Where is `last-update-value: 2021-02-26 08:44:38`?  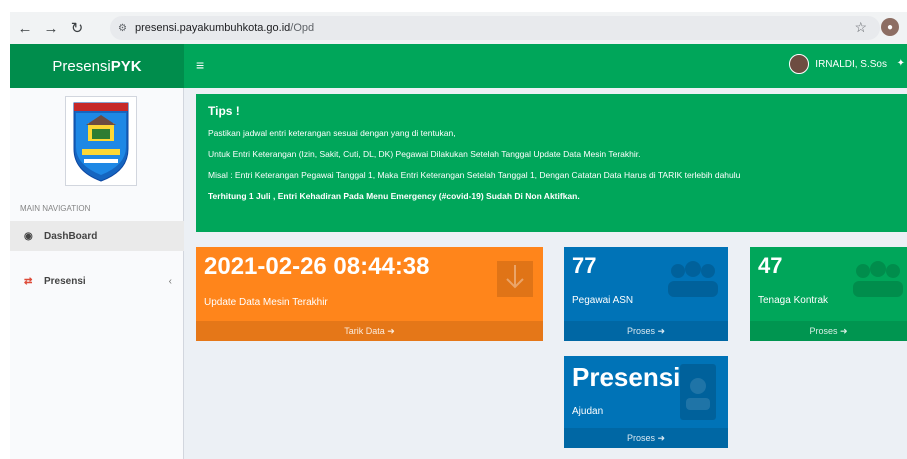
last-update-value: 2021-02-26 08:44:38 is located at coordinates (317, 266).